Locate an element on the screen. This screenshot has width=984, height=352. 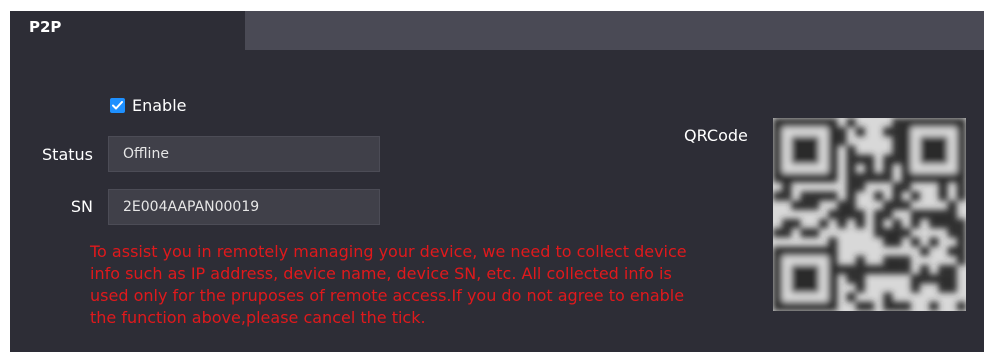
status-label: Status is located at coordinates (67, 154).